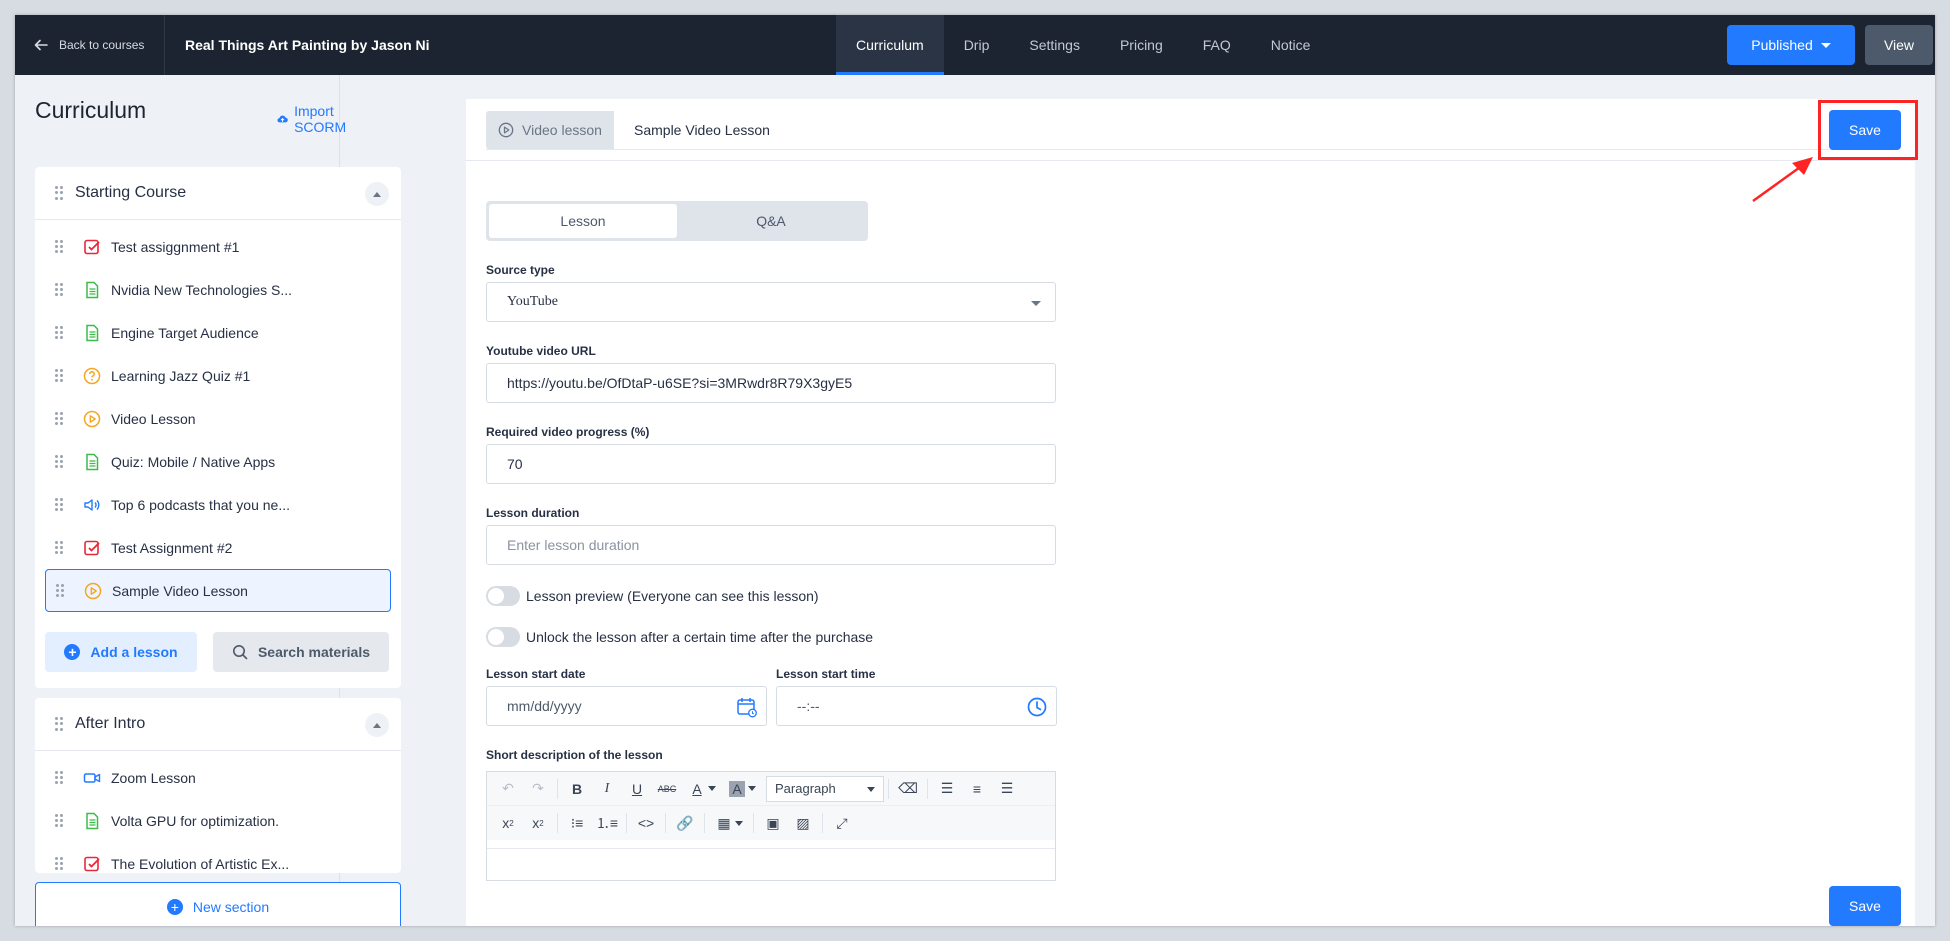  What do you see at coordinates (214, 418) in the screenshot?
I see `lesson-item: Video Lesson` at bounding box center [214, 418].